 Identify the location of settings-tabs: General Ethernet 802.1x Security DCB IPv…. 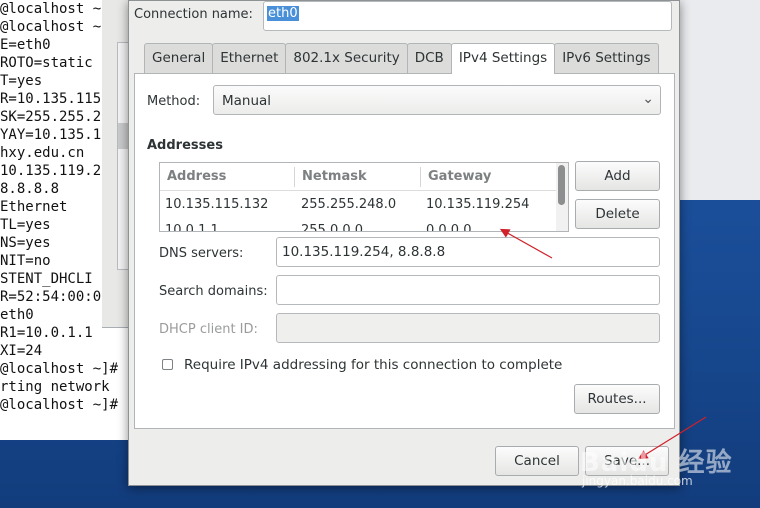
(401, 58).